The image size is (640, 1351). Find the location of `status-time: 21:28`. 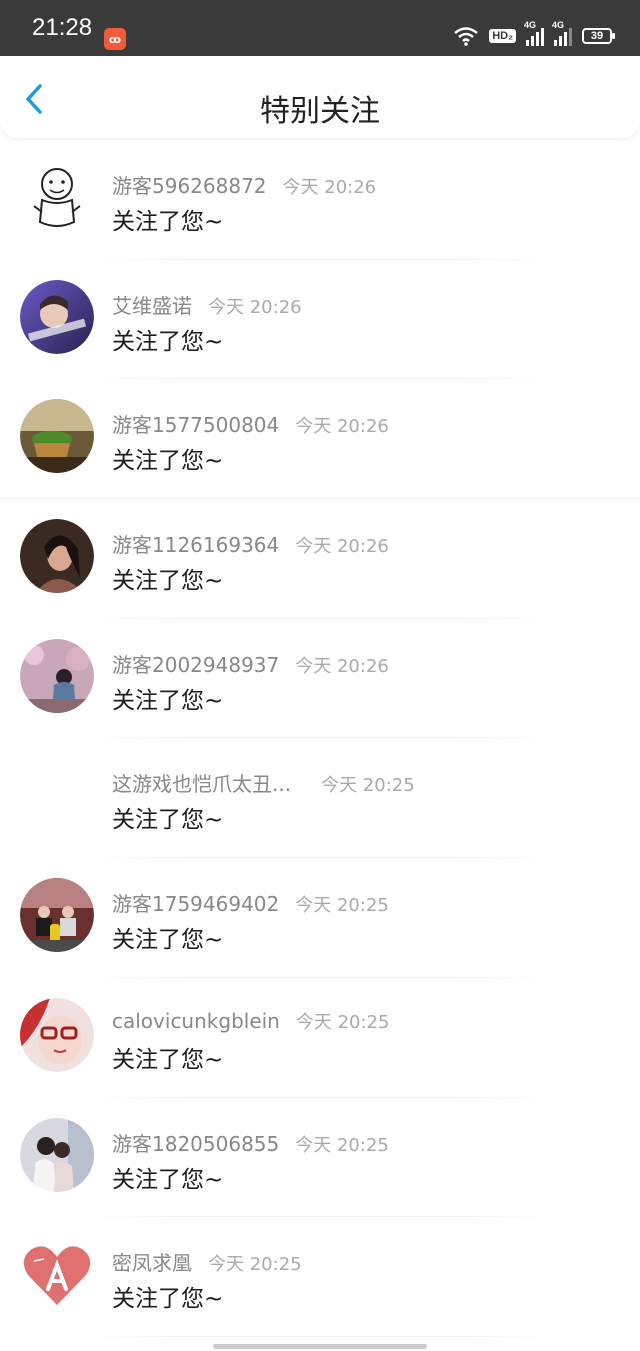

status-time: 21:28 is located at coordinates (62, 27).